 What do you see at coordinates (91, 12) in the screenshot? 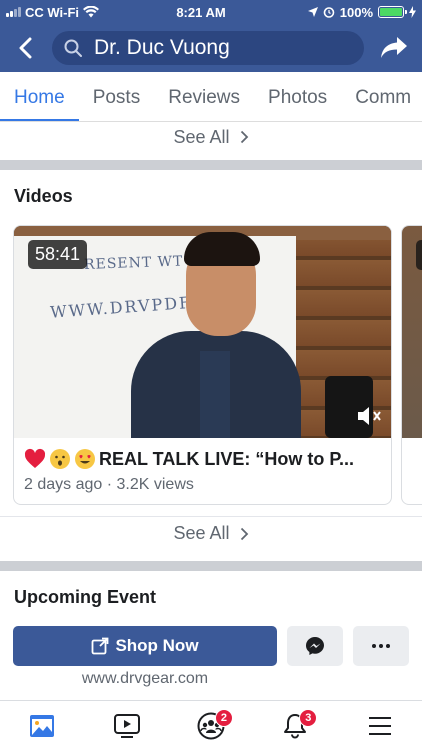
I see `wifi-icon` at bounding box center [91, 12].